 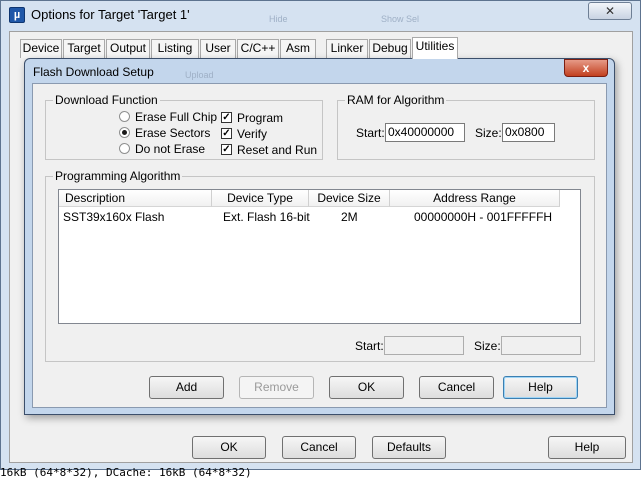 What do you see at coordinates (540, 387) in the screenshot?
I see `dialog-help-button: Help` at bounding box center [540, 387].